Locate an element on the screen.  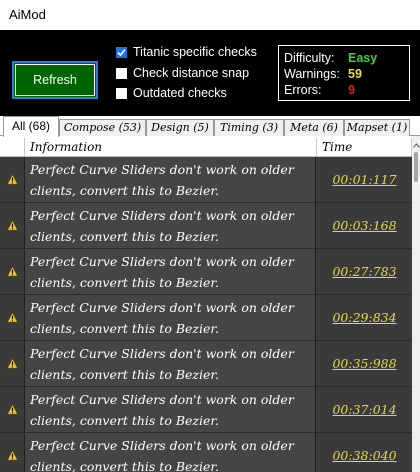
severity-column-header is located at coordinates (12, 147).